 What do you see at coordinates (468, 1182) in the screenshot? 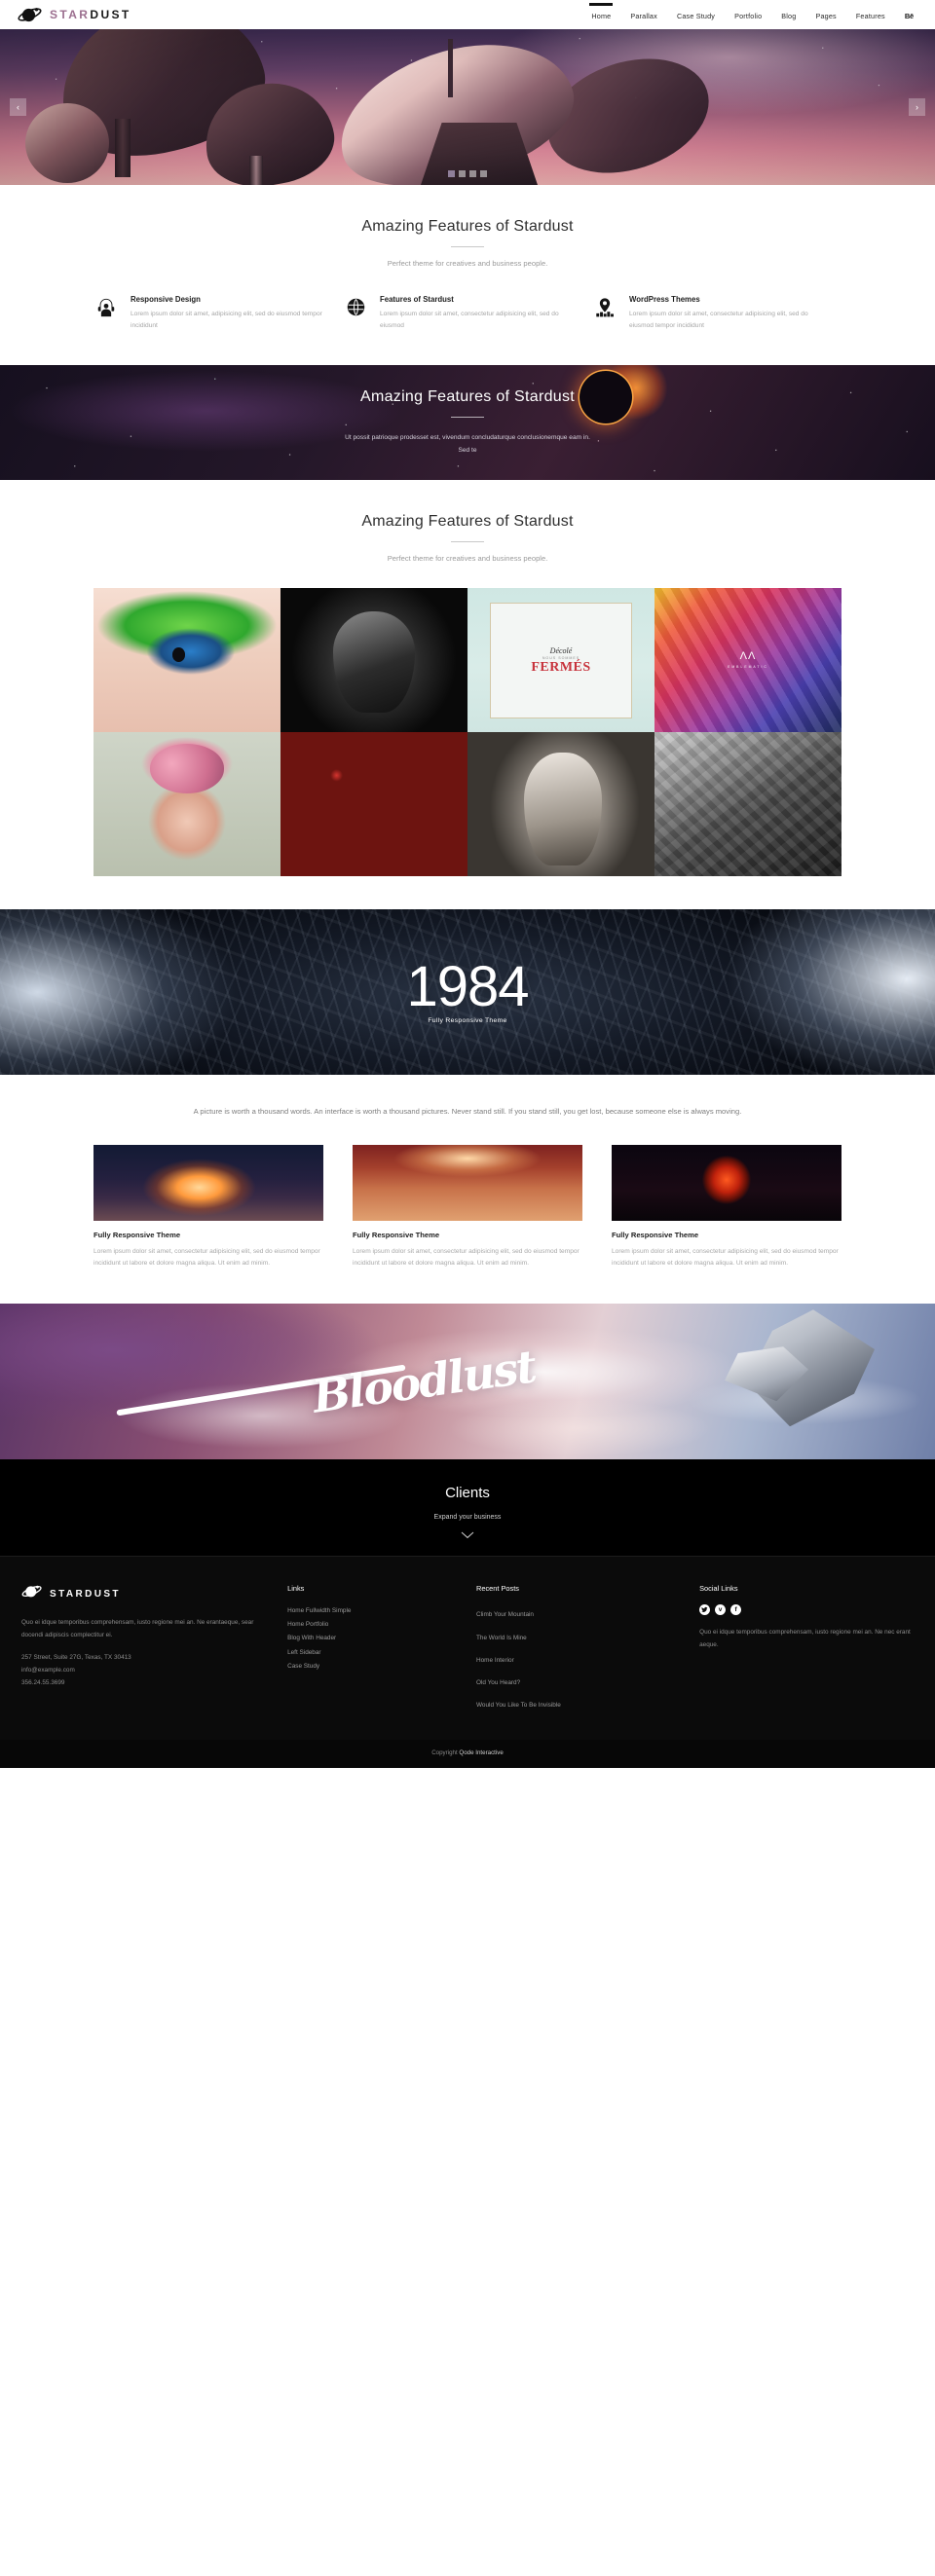
I see `post-thumbnail-astronaut` at bounding box center [468, 1182].